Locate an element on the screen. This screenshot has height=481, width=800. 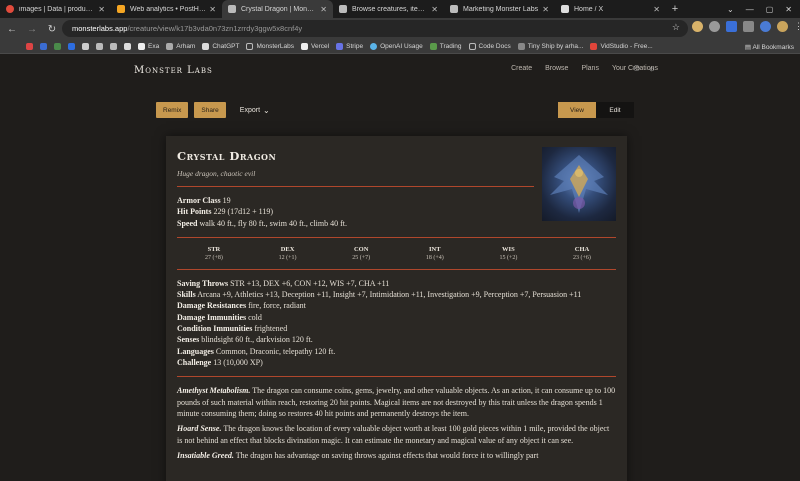
window-controls: ⌄ — ▢ ✕ is located at coordinates (763, 9).